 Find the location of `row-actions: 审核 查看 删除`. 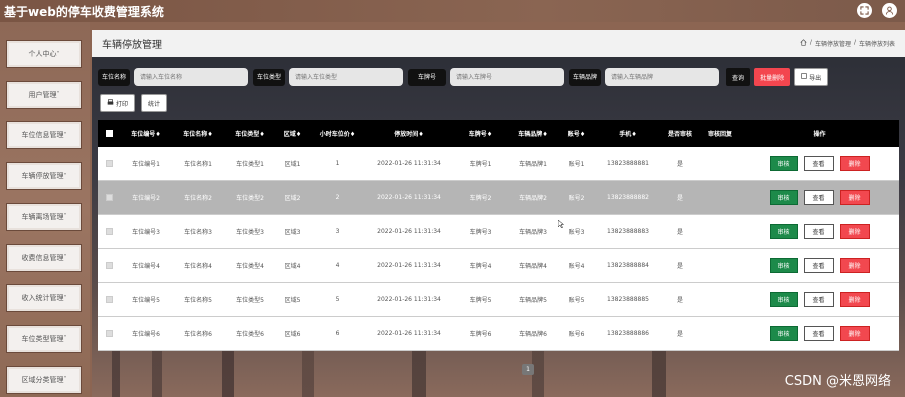

row-actions: 审核 查看 删除 is located at coordinates (819, 333).